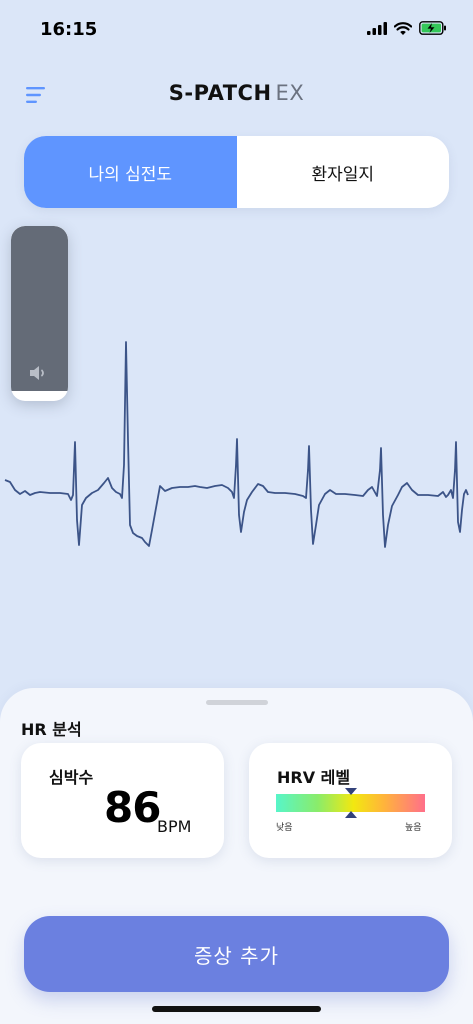  I want to click on view-tabs: 나의 심전도 환자일지, so click(236, 172).